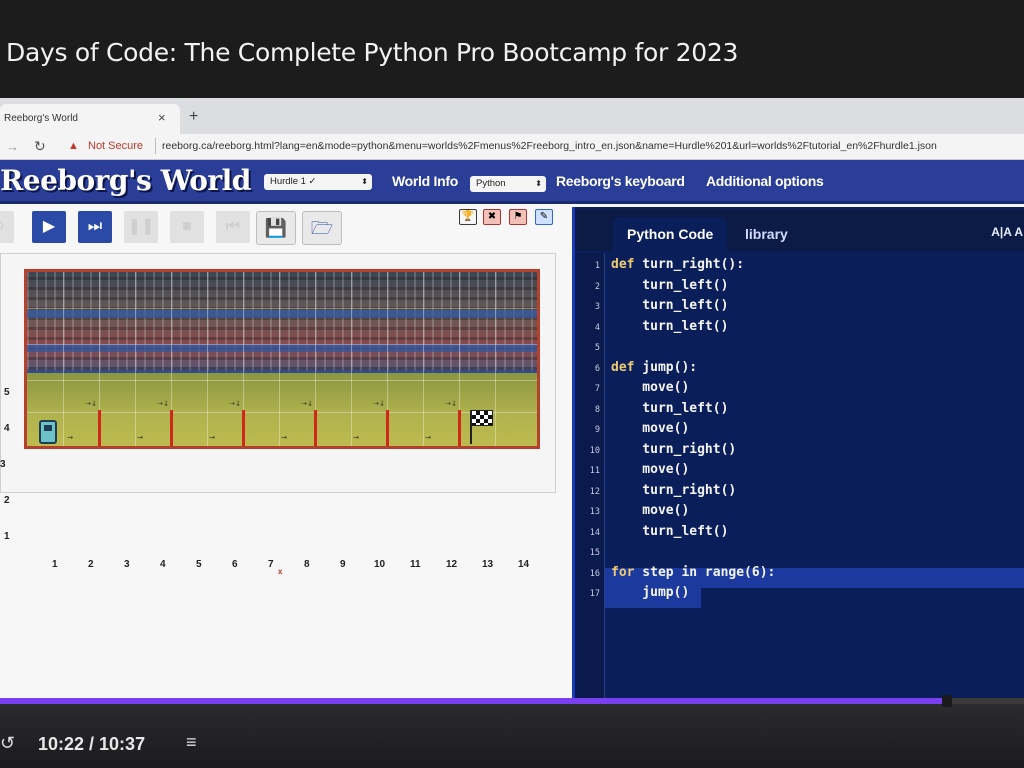 This screenshot has height=768, width=1024. What do you see at coordinates (594, 594) in the screenshot?
I see `line-number: 17` at bounding box center [594, 594].